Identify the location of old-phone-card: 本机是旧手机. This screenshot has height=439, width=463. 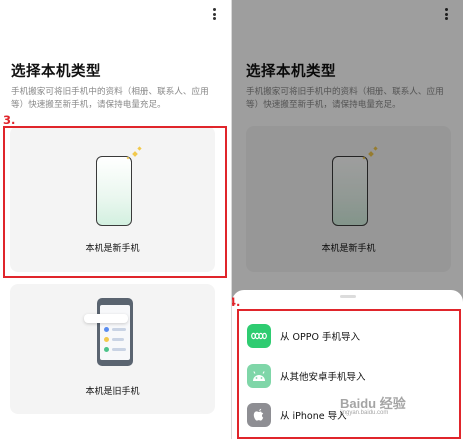
(112, 349).